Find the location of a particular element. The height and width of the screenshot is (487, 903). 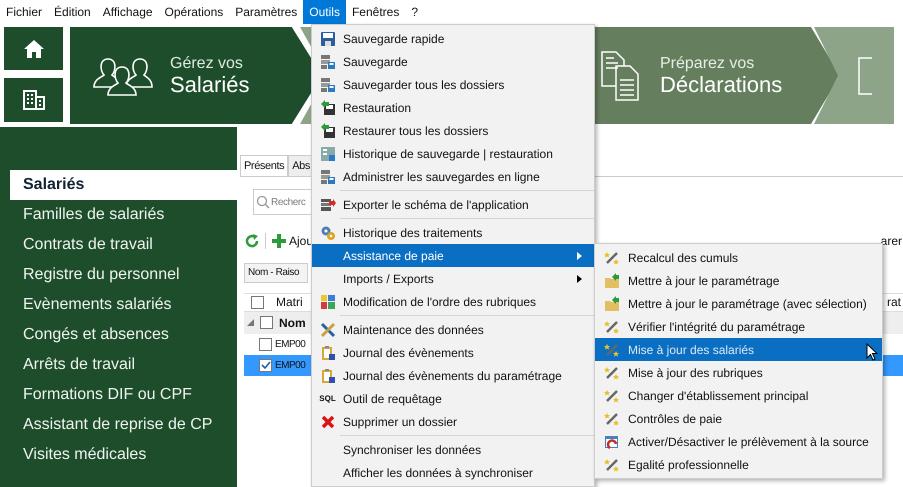

banner-subtitle: Gérez vos is located at coordinates (207, 64).